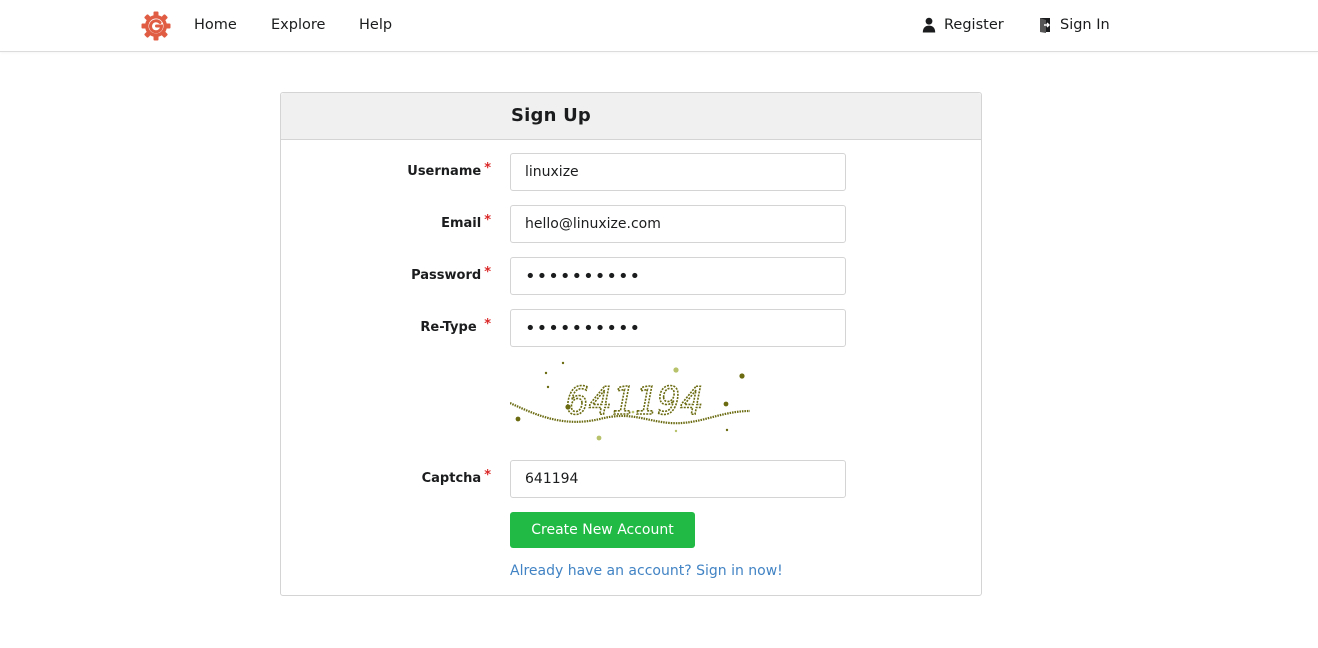 The width and height of the screenshot is (1318, 648). Describe the element at coordinates (551, 115) in the screenshot. I see `page-title: Sign Up` at that location.